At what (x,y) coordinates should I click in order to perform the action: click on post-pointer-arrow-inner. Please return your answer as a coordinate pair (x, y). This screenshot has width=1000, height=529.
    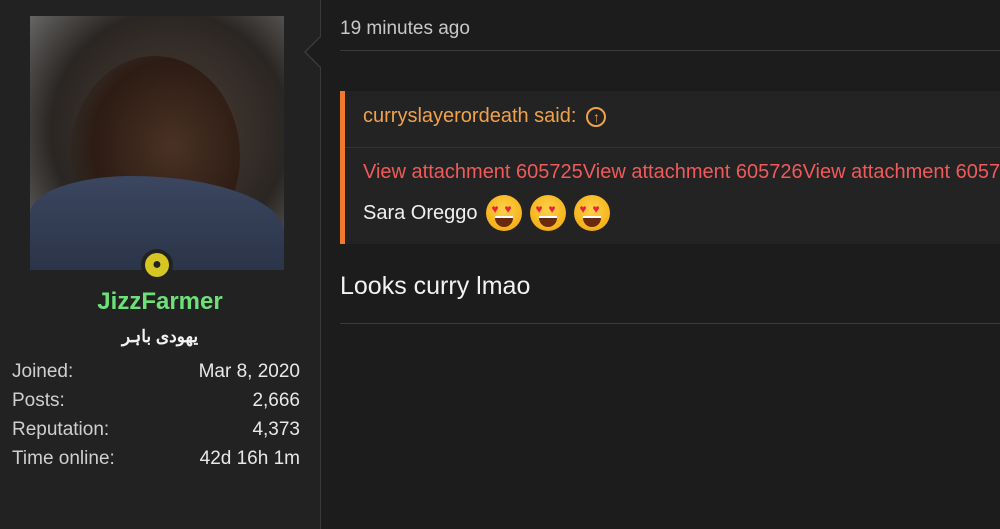
    Looking at the image, I should click on (313, 52).